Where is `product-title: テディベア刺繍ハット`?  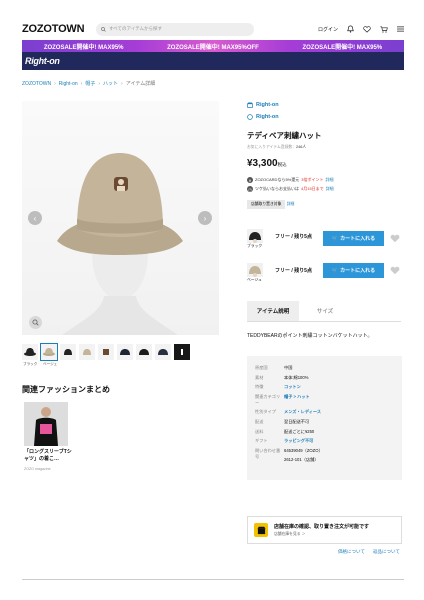
product-title: テディベア刺繍ハット is located at coordinates (284, 135).